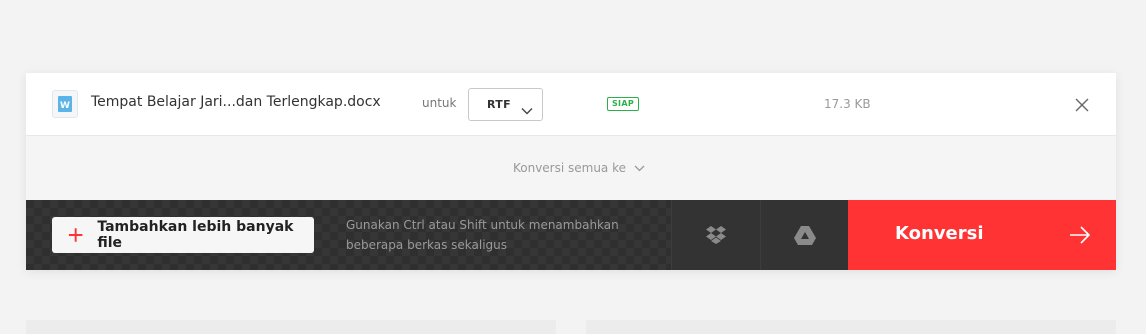 The height and width of the screenshot is (334, 1146). I want to click on remove-file-button, so click(1082, 105).